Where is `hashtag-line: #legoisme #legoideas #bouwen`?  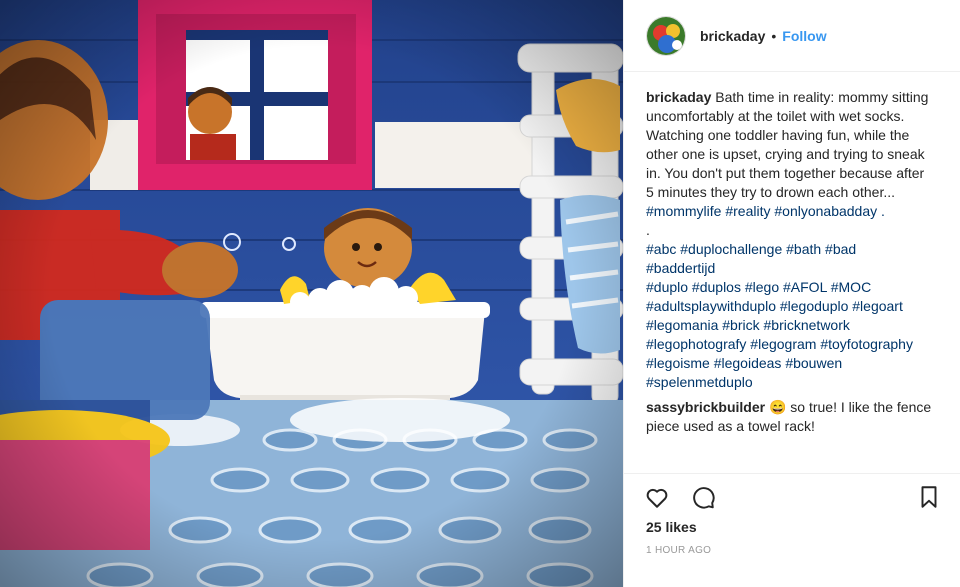
hashtag-line: #legoisme #legoideas #bouwen is located at coordinates (796, 363).